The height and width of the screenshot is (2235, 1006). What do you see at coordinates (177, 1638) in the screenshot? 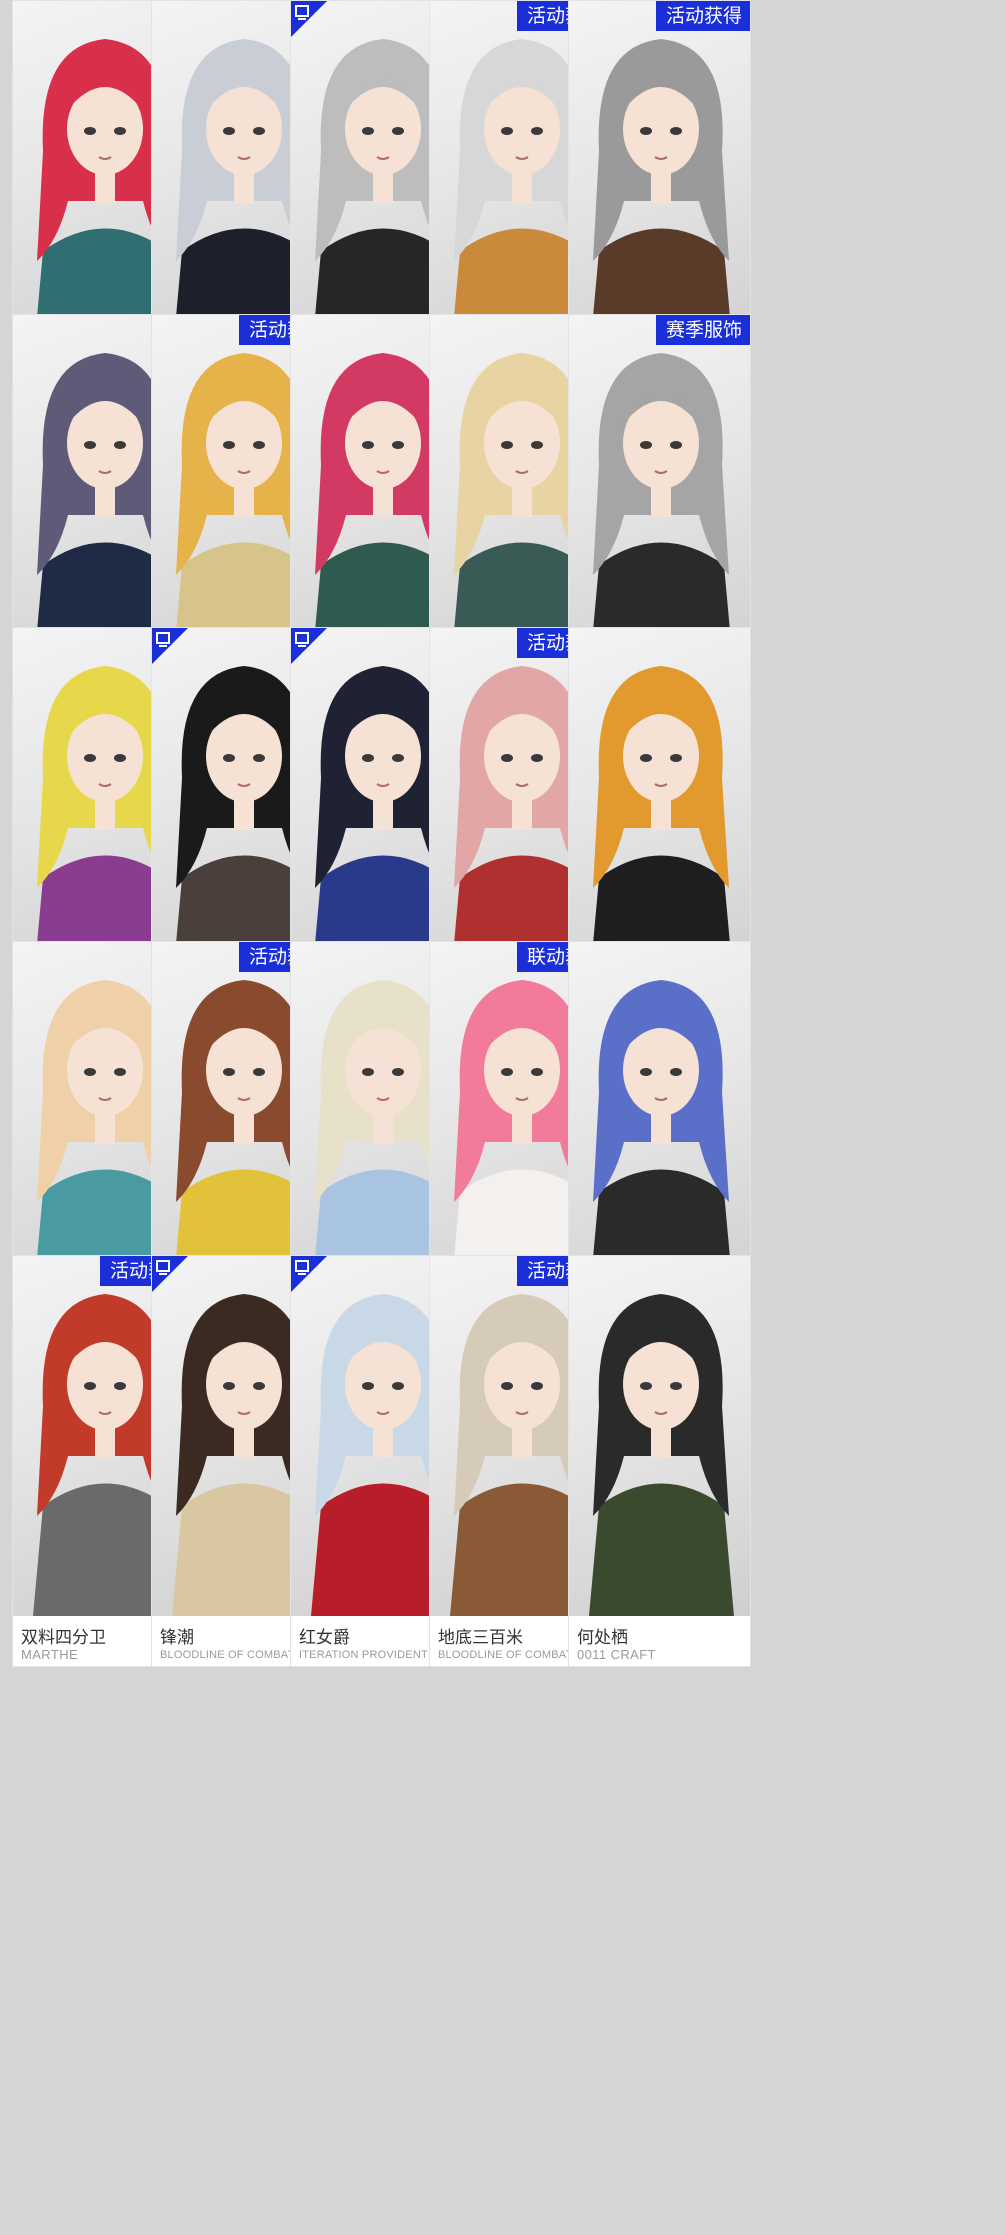
I see `skin-name: 锋潮` at bounding box center [177, 1638].